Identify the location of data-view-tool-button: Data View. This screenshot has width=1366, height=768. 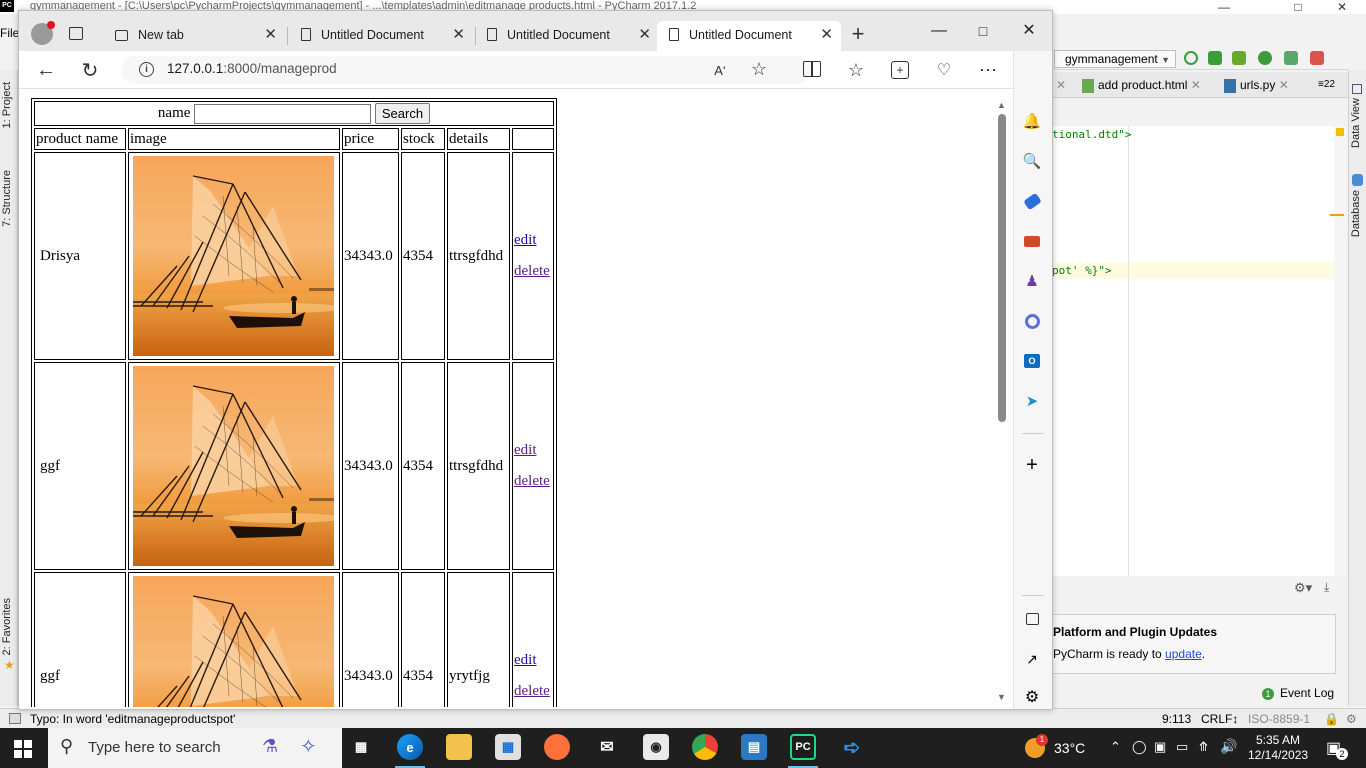
(1356, 123).